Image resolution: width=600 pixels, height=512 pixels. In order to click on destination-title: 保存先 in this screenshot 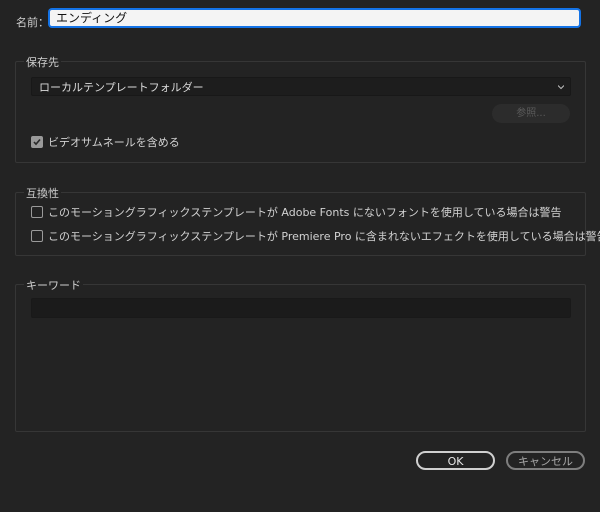, I will do `click(42, 62)`.